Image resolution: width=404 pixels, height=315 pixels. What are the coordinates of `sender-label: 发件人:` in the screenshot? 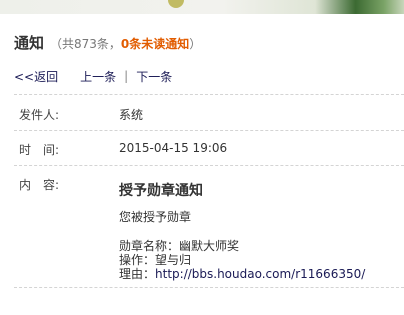 It's located at (39, 115).